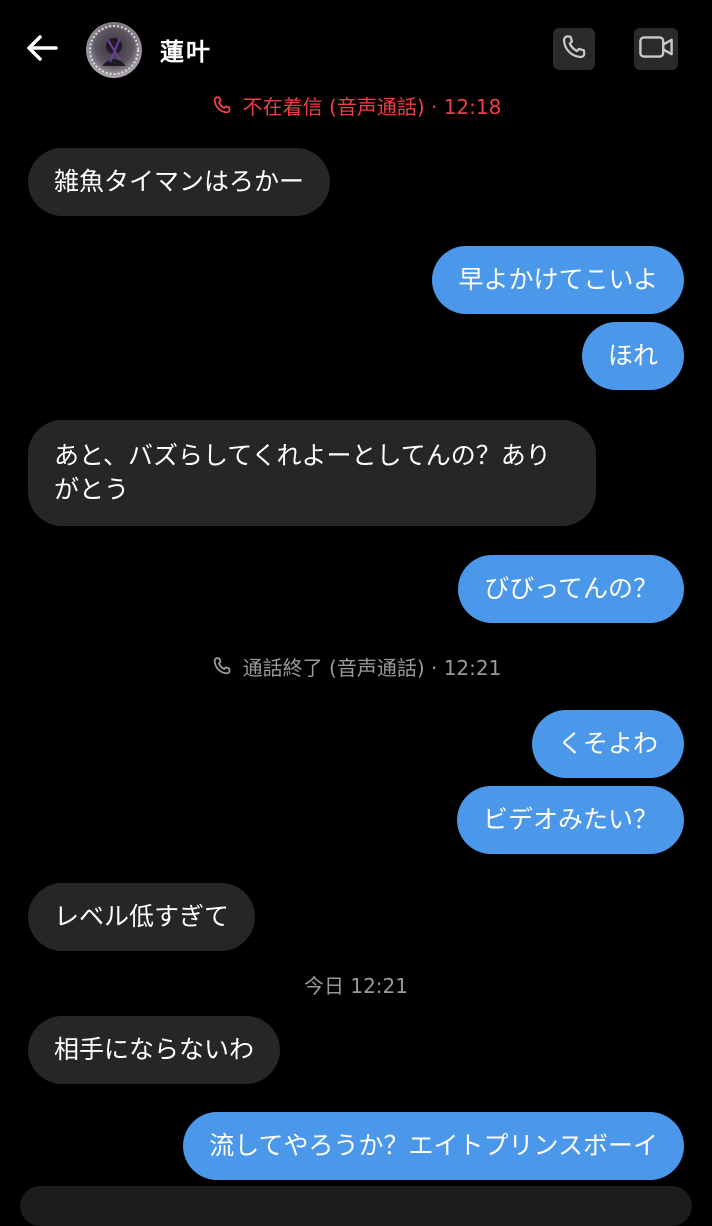 This screenshot has height=1226, width=712. Describe the element at coordinates (433, 1146) in the screenshot. I see `message-sent: 流してやろうか？エイトプリンスボーイ` at that location.